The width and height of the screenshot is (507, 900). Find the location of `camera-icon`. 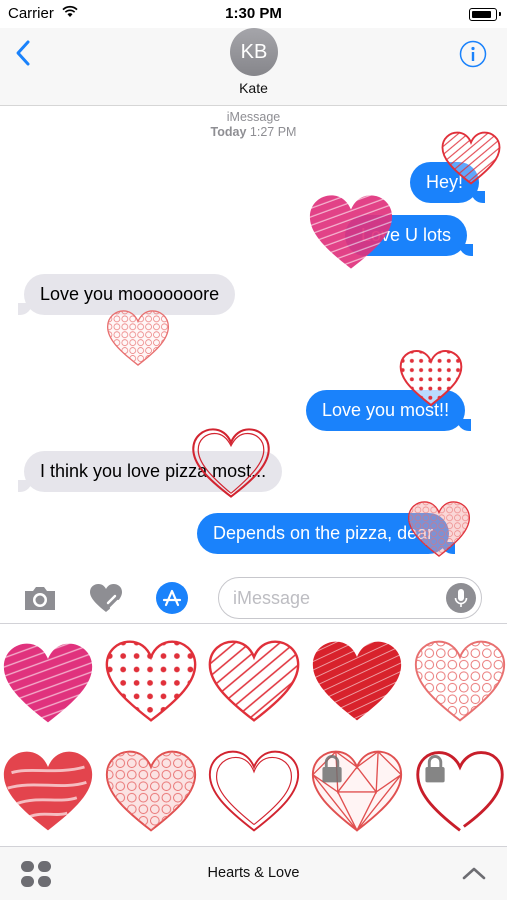

camera-icon is located at coordinates (40, 598).